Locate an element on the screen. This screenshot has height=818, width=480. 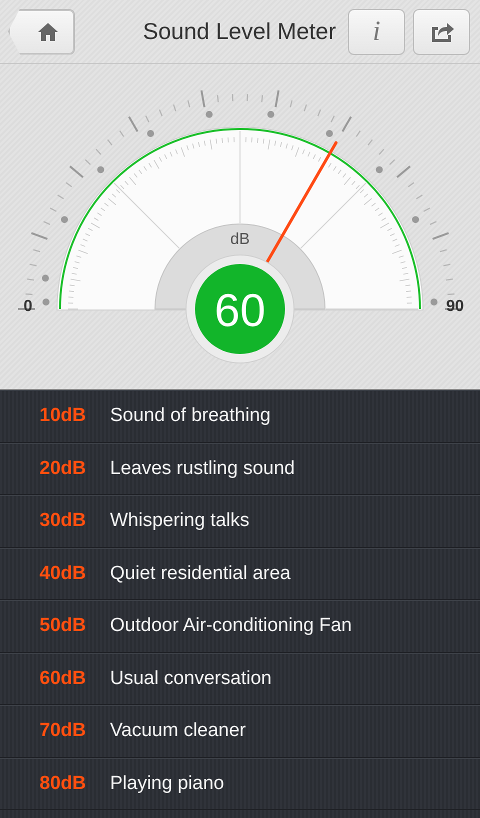
sound-description: Playing piano is located at coordinates (167, 783).